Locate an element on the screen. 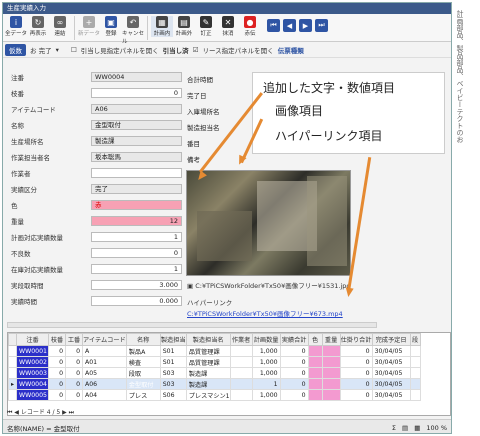  tag-button: 仮数 is located at coordinates (15, 49).